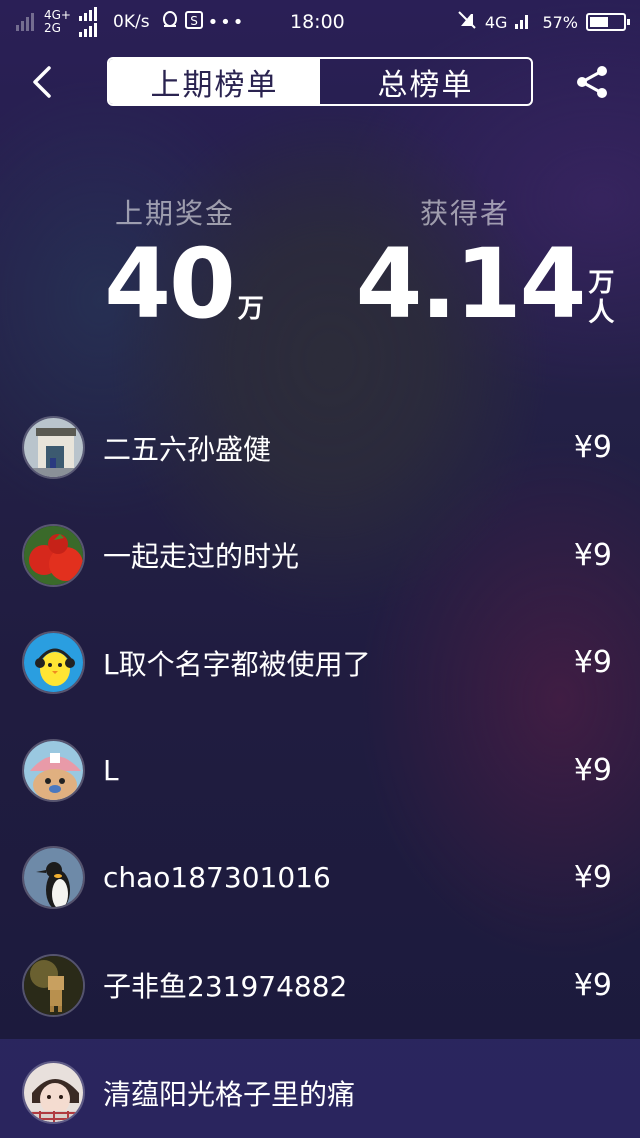 This screenshot has height=1138, width=640. Describe the element at coordinates (226, 22) in the screenshot. I see `more-notifications-icon: •••` at that location.